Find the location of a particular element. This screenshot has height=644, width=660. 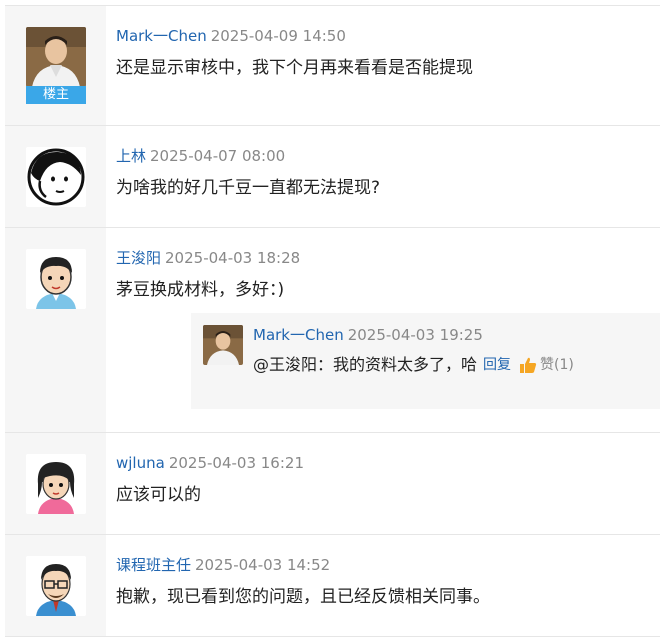

timestamp: 2025-04-03 16:21 is located at coordinates (236, 463).